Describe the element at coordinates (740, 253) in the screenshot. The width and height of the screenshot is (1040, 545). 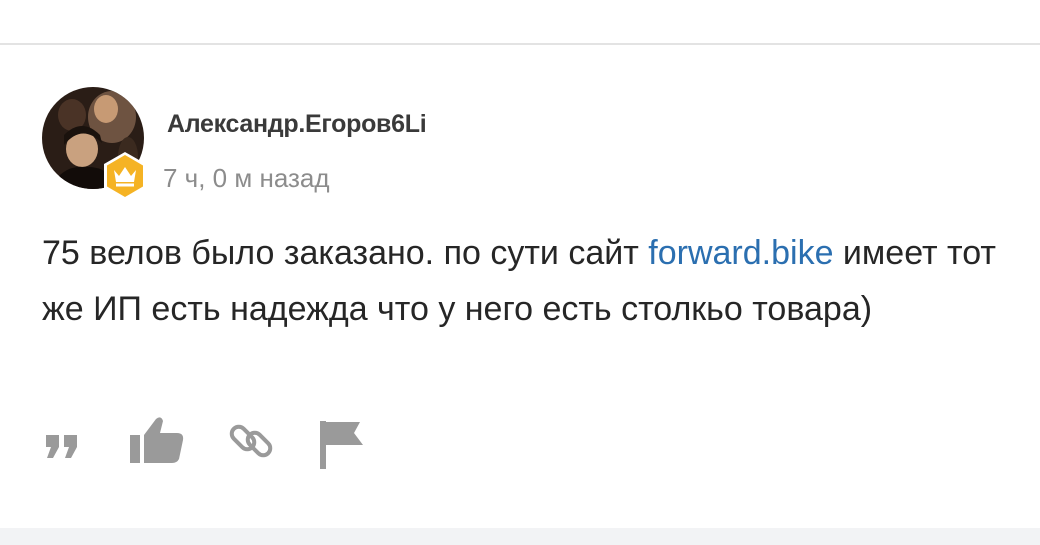
I see `forward-bike-link: forward.bike` at that location.